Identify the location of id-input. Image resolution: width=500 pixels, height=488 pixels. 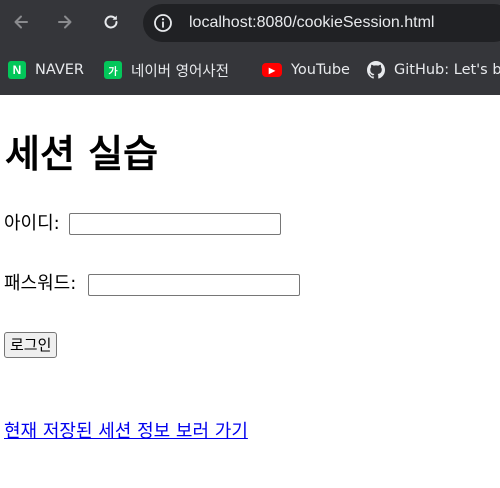
(175, 224).